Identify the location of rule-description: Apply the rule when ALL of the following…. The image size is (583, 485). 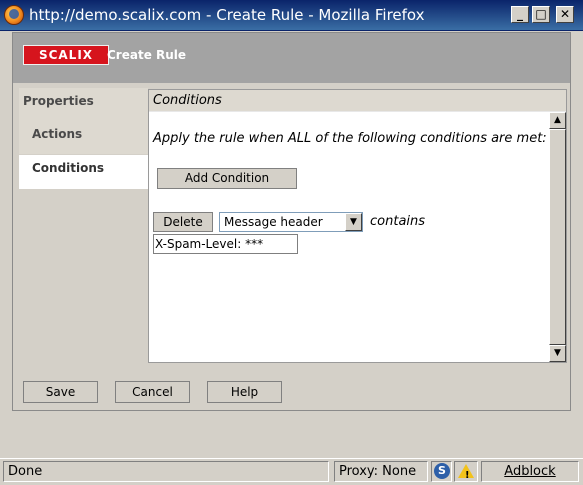
(350, 138).